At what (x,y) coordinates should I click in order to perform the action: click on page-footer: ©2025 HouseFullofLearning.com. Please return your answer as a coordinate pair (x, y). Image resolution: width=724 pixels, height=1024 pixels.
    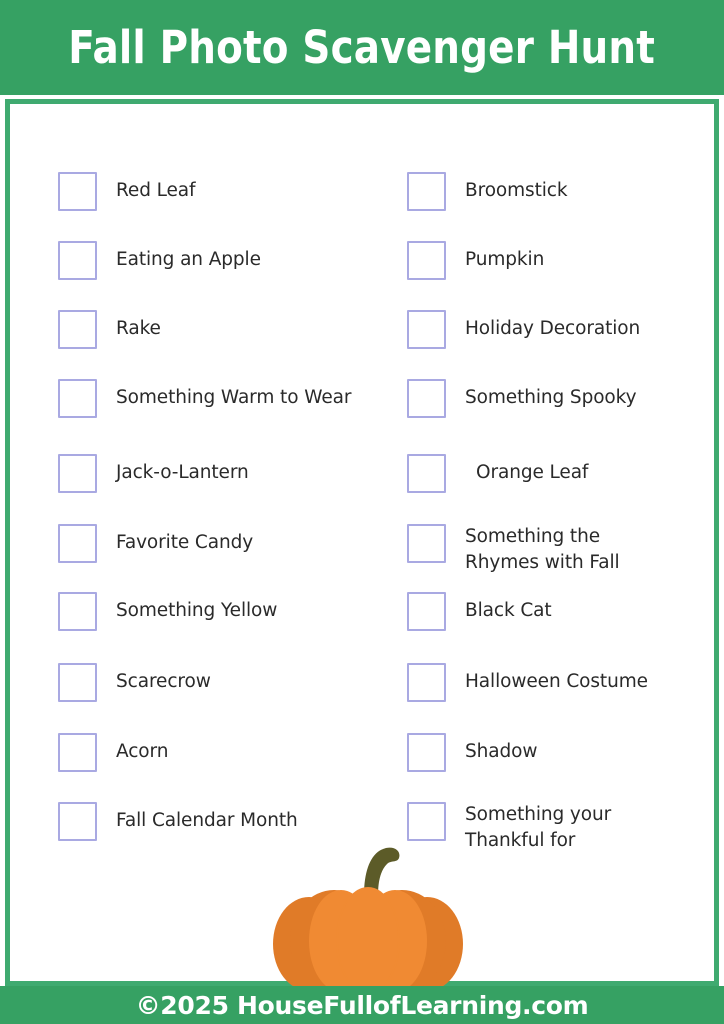
    Looking at the image, I should click on (362, 1005).